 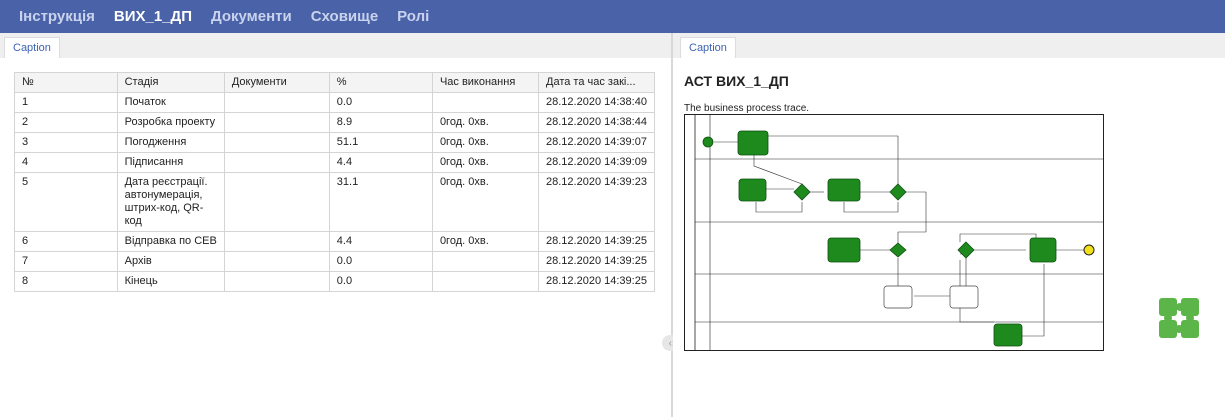 I want to click on table-row: 8 Кінець 0.0 28.12.2020 14:39:25, so click(x=334, y=281).